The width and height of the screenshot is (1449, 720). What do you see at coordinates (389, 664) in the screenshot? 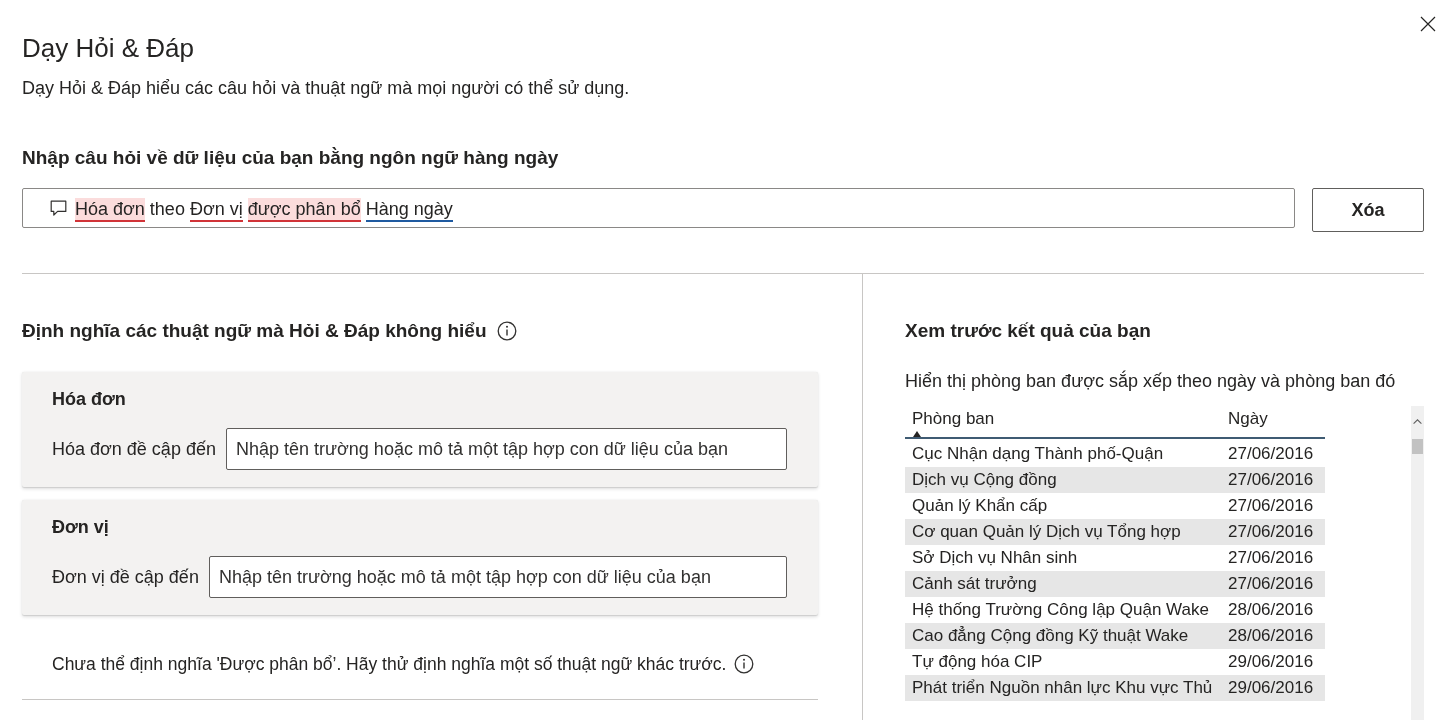
I see `info-message: Chưa thể định nghĩa 'Được phân bổ’. Hãy thử định nghĩa một số thuật ngữ khác trước.` at bounding box center [389, 664].